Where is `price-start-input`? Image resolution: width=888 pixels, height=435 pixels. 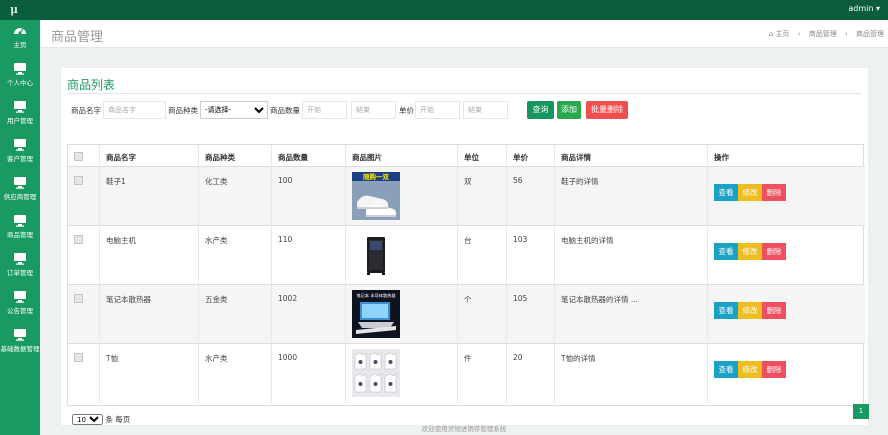
price-start-input is located at coordinates (437, 110).